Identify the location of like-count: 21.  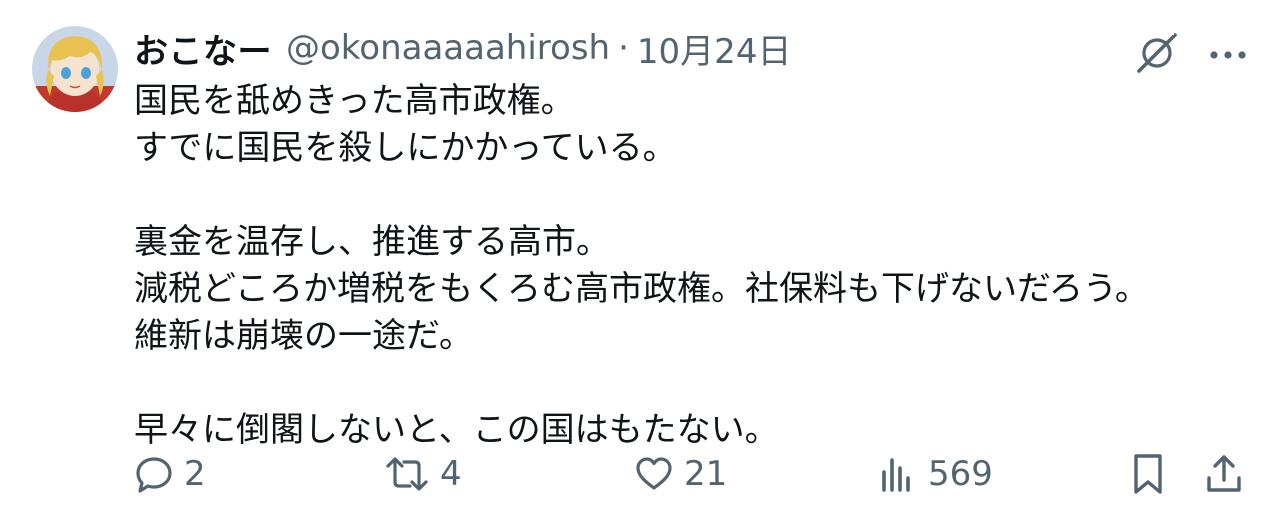
(706, 474).